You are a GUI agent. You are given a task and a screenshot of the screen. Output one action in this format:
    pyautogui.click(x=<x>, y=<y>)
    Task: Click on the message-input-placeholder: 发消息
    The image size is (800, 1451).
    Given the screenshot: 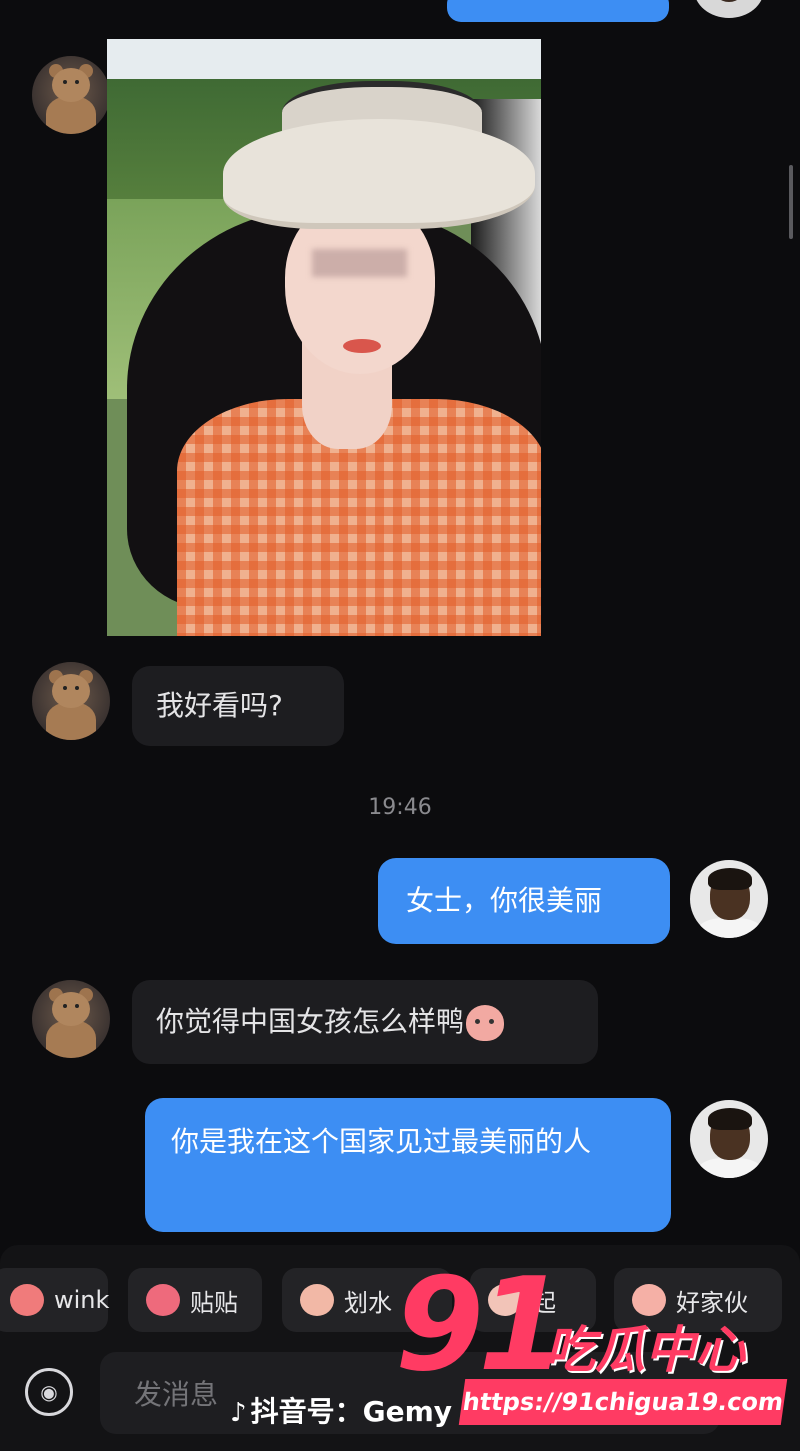 What is the action you would take?
    pyautogui.click(x=176, y=1394)
    